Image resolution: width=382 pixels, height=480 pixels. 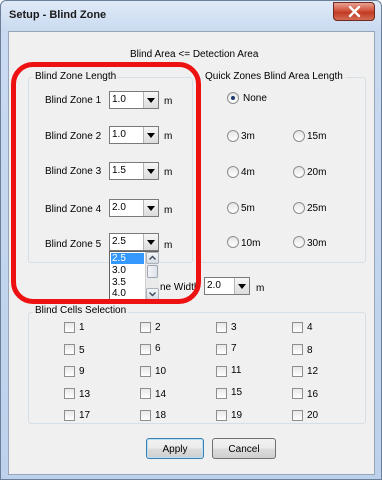 I want to click on title-bar: Setup - Blind Zone, so click(x=191, y=16).